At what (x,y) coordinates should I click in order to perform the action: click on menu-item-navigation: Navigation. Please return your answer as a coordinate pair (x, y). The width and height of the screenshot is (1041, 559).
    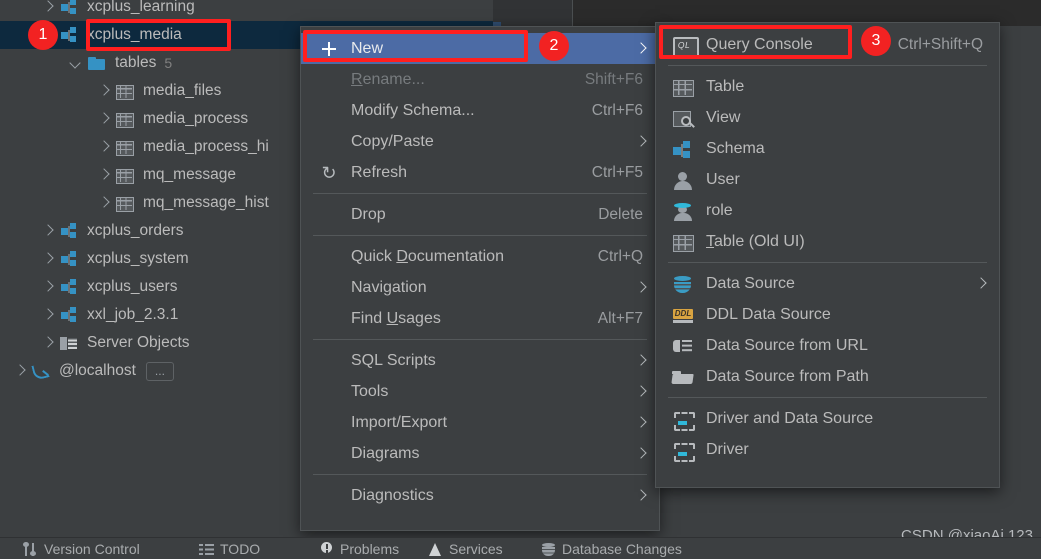
    Looking at the image, I should click on (480, 287).